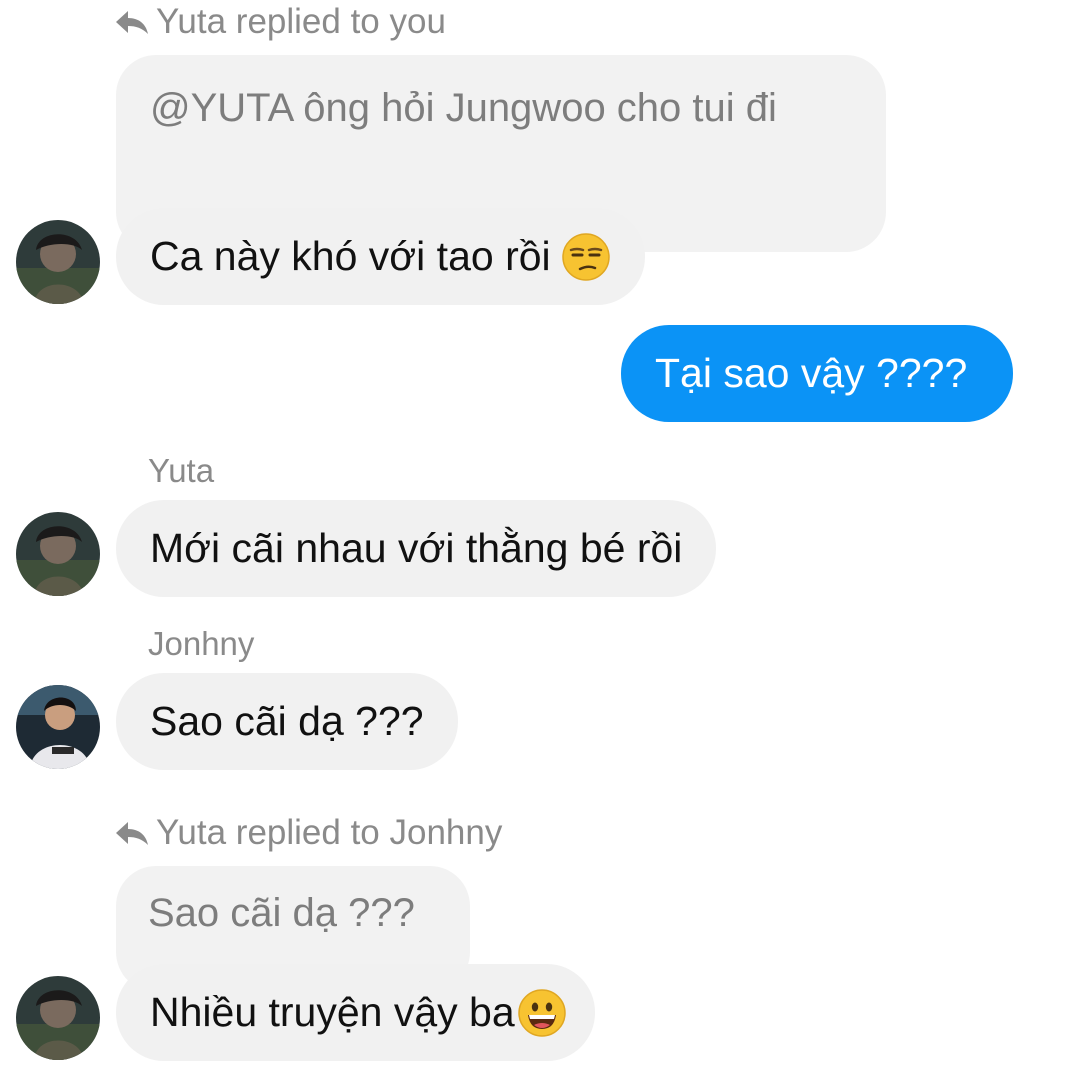  I want to click on message-bubble-received: Sao cãi dạ ???, so click(287, 721).